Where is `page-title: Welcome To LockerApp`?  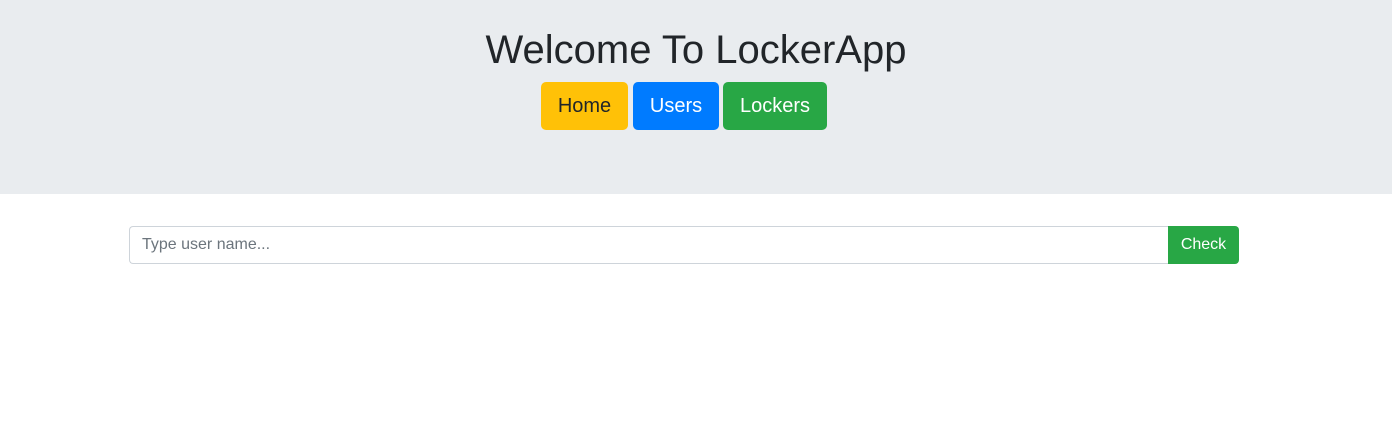
page-title: Welcome To LockerApp is located at coordinates (696, 50).